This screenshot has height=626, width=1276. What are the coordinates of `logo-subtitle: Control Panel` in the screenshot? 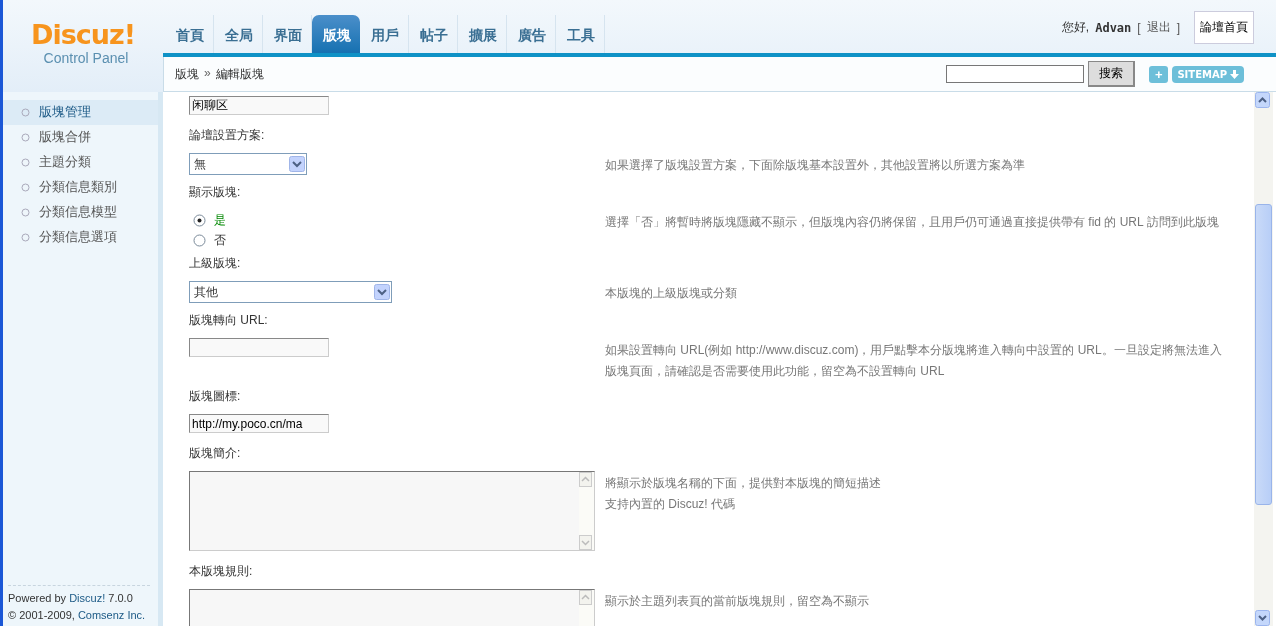 It's located at (86, 58).